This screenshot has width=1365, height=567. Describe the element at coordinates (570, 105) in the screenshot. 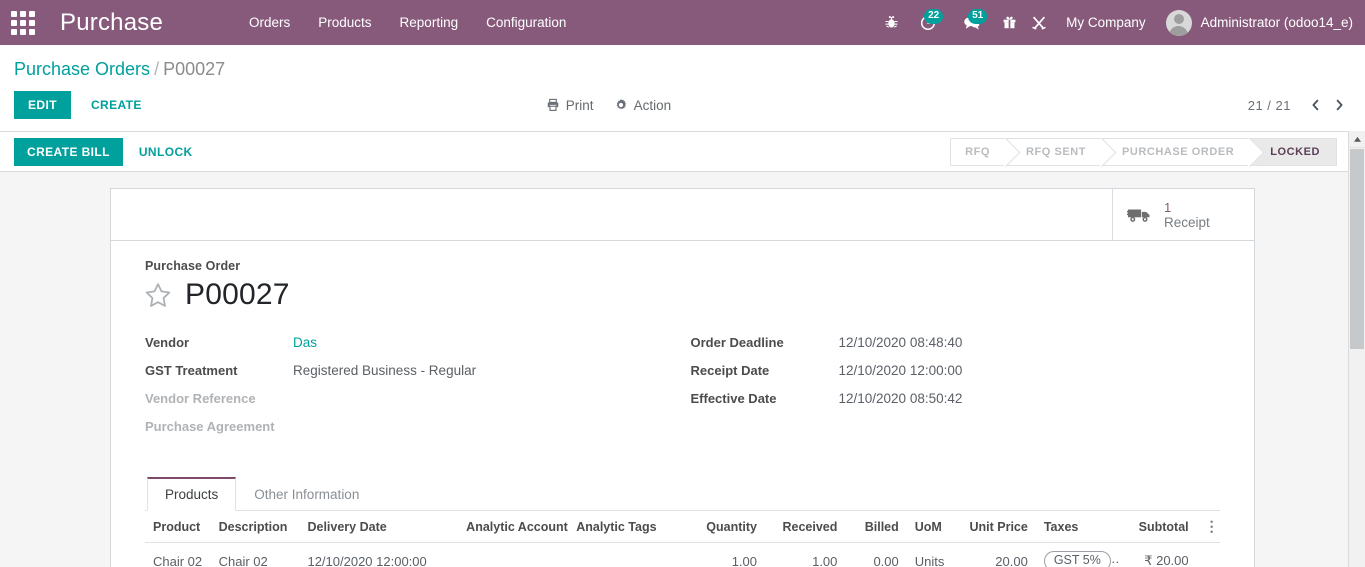

I see `print-menu-button: Print` at that location.